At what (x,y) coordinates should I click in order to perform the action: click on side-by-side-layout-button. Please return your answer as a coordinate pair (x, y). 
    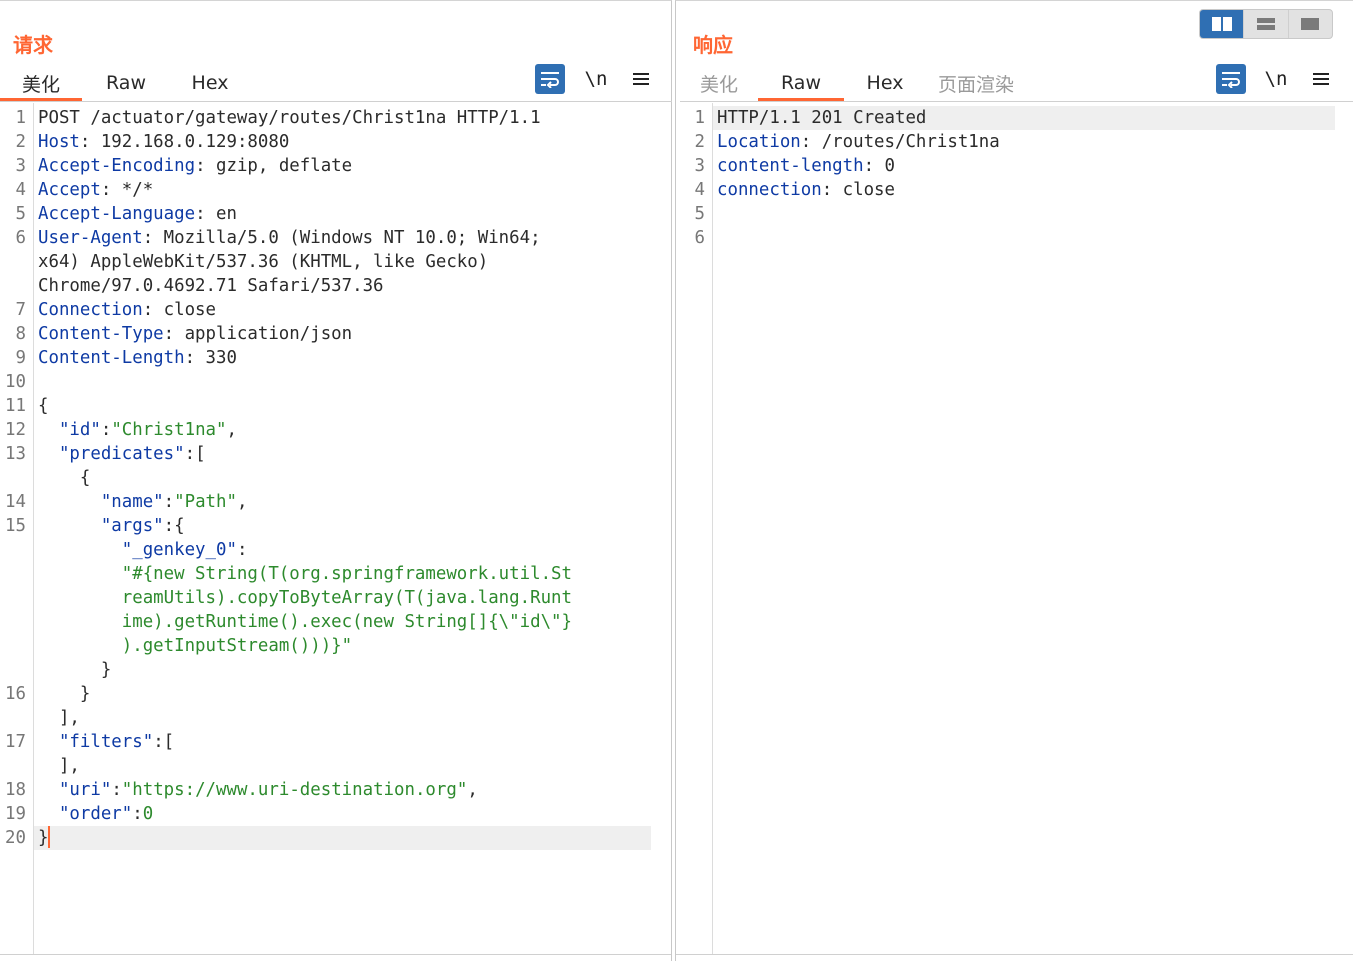
    Looking at the image, I should click on (1222, 24).